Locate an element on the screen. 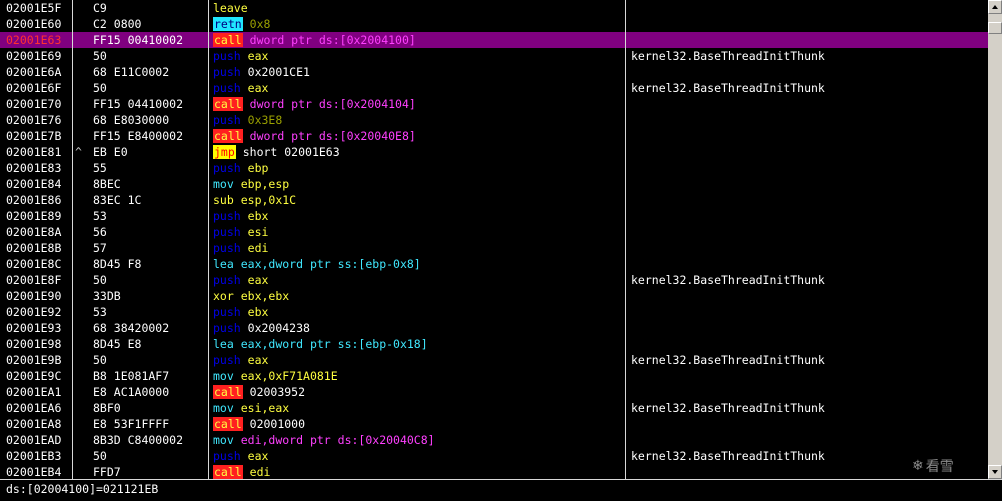 The width and height of the screenshot is (1002, 501). row-hex-bytes: B8 1E081AF7 is located at coordinates (131, 376).